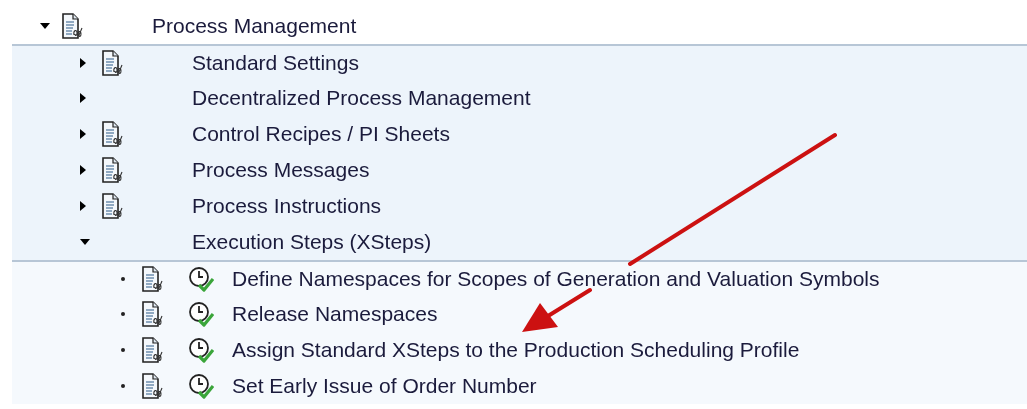  I want to click on tree-item-label: Standard Settings, so click(275, 63).